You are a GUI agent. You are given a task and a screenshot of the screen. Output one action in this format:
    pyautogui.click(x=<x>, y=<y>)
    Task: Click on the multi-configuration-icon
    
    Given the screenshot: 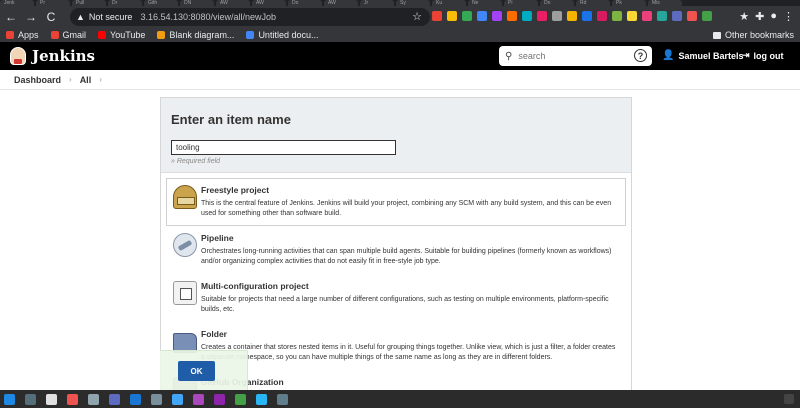 What is the action you would take?
    pyautogui.click(x=185, y=293)
    